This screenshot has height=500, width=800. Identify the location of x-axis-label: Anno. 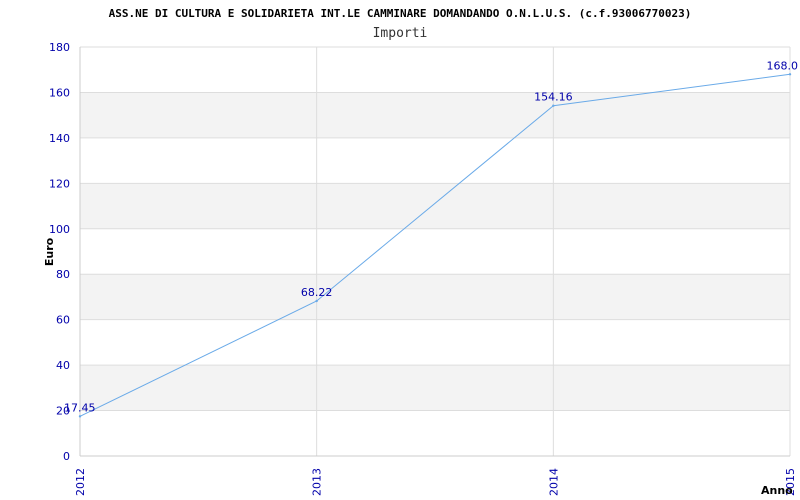
(777, 490).